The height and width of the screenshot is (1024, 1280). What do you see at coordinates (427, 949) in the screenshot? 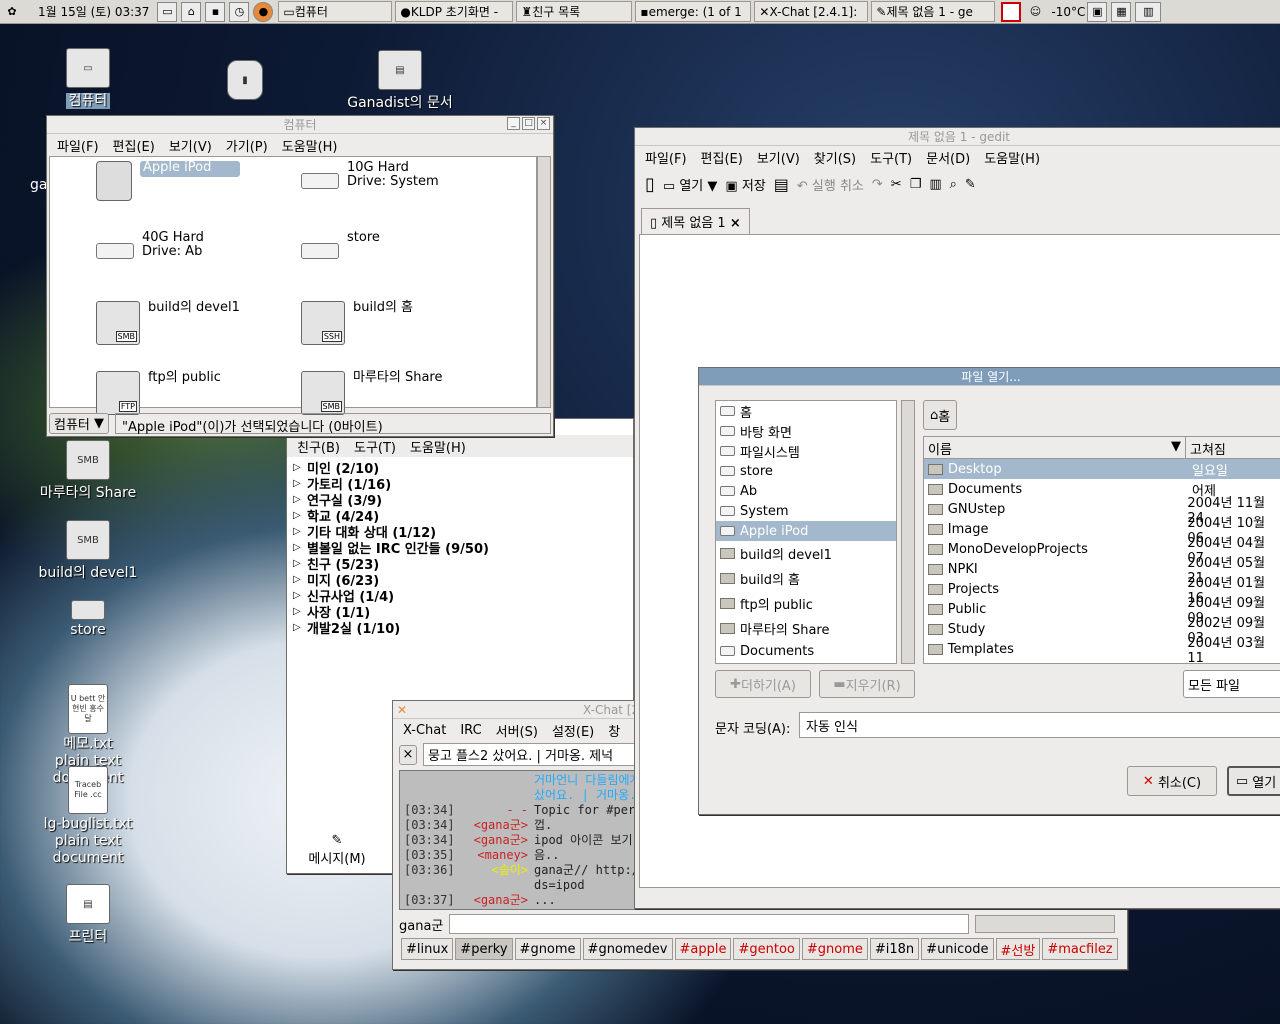
I see `channel-tab: #linux` at bounding box center [427, 949].